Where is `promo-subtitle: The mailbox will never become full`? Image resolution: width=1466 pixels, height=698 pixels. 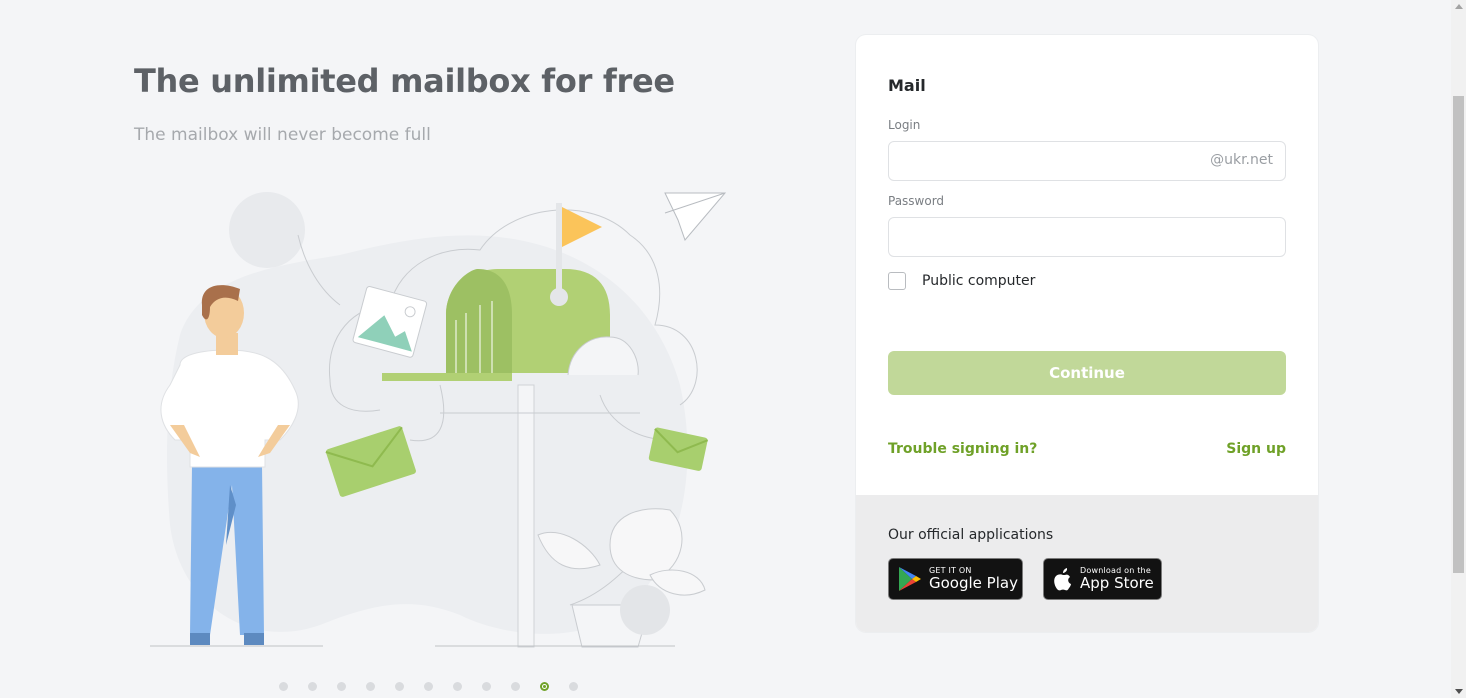
promo-subtitle: The mailbox will never become full is located at coordinates (282, 135).